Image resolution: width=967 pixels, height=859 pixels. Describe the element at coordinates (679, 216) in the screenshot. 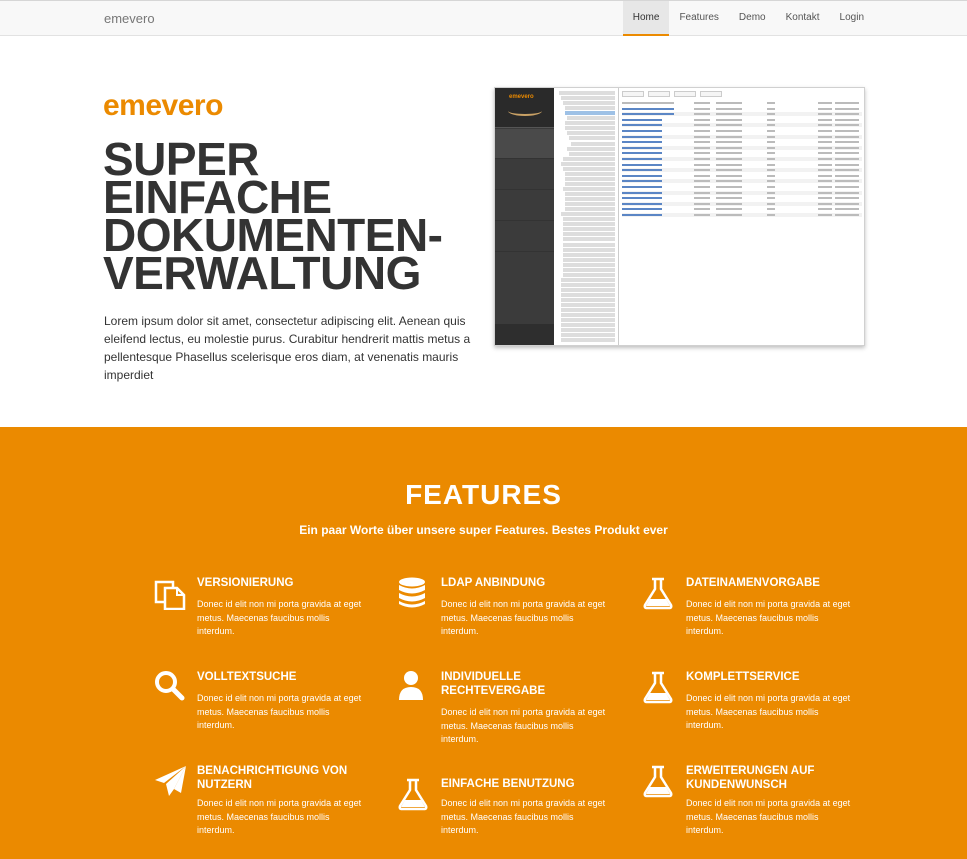

I see `app-screenshot: emevero` at that location.